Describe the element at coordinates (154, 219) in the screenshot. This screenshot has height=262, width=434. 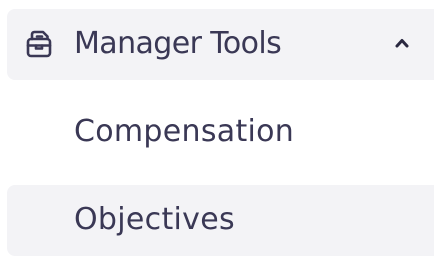
I see `nav-item-label: Objectives` at that location.